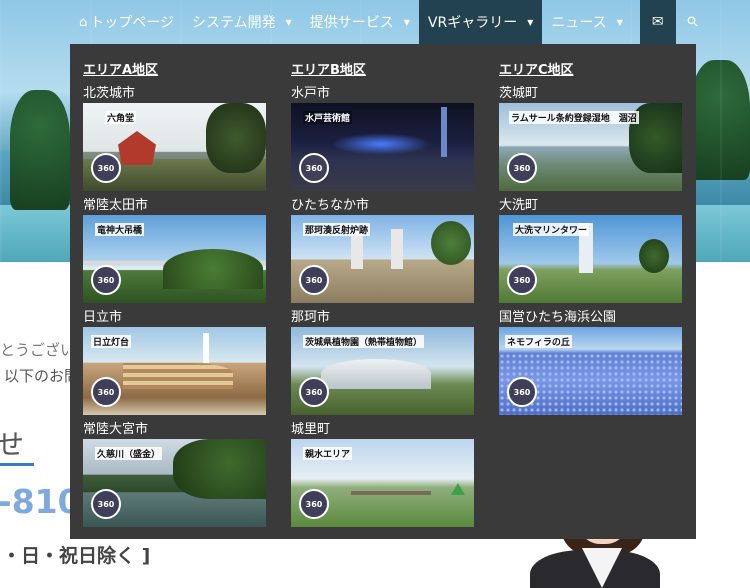  Describe the element at coordinates (174, 371) in the screenshot. I see `vr-thumbnail: 日立灯台 360` at that location.